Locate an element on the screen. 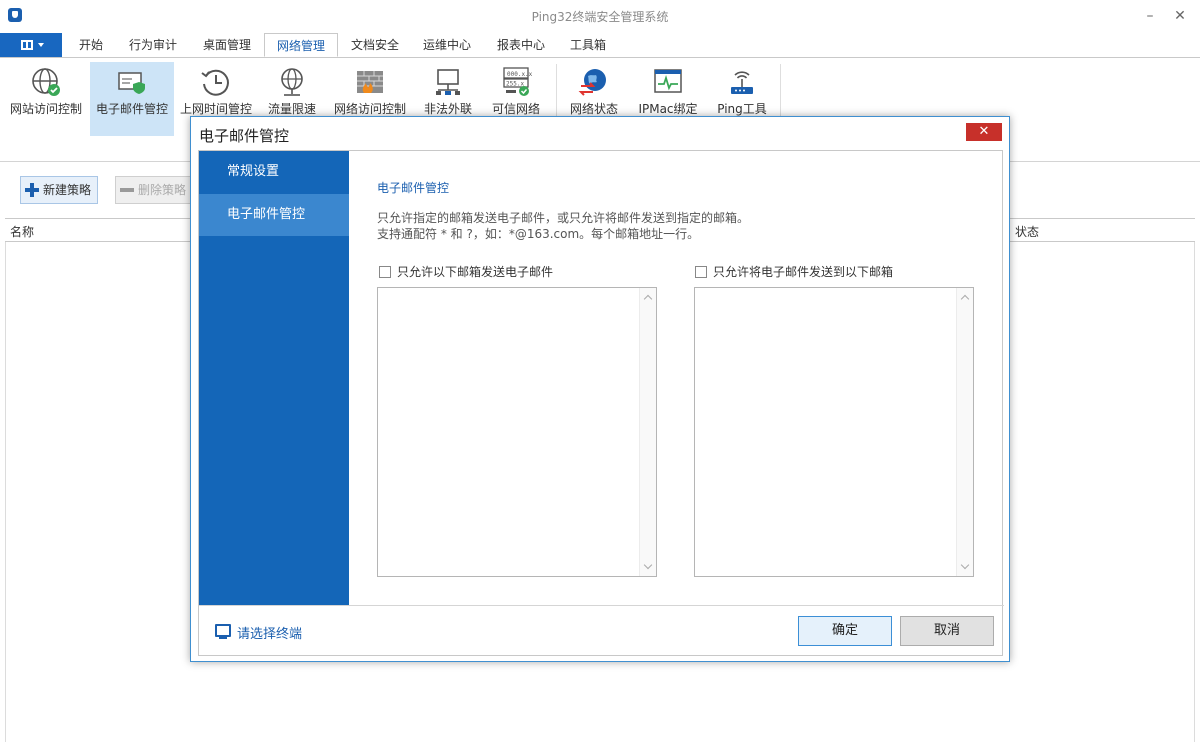 The image size is (1200, 742). new-policy-button: 新建策略 is located at coordinates (59, 190).